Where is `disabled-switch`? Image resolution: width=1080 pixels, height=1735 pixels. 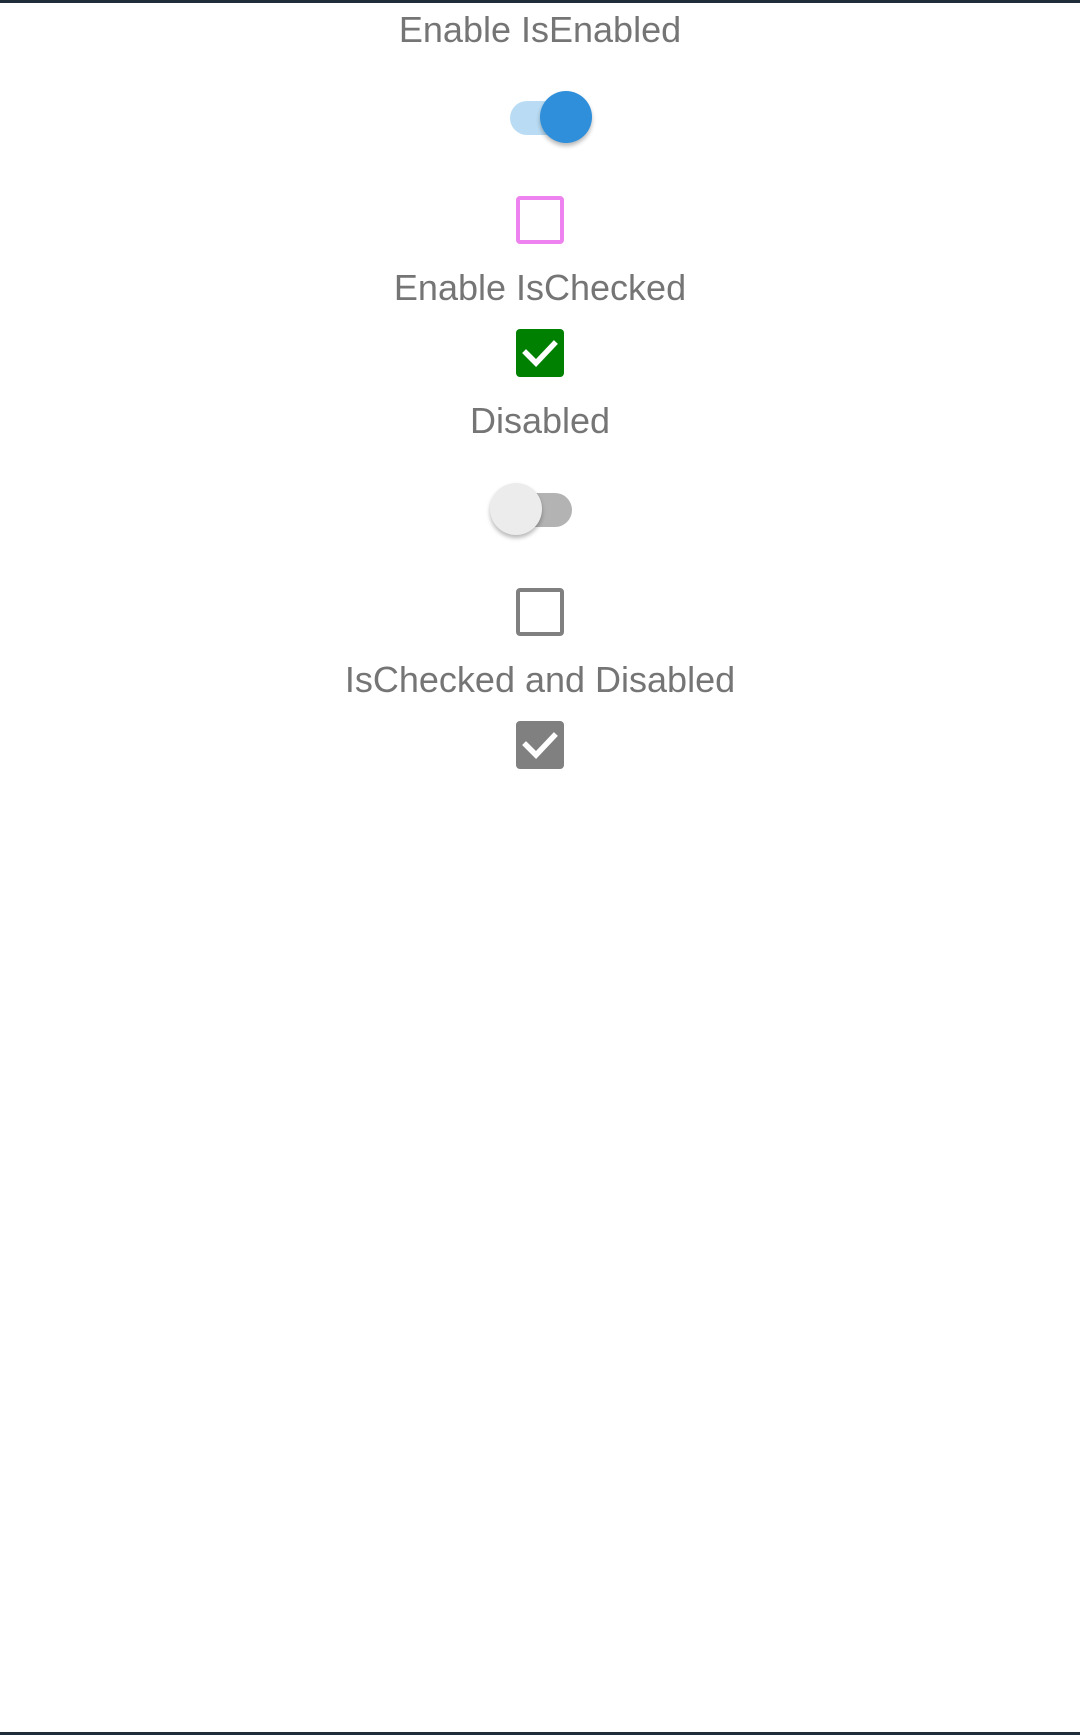
disabled-switch is located at coordinates (540, 507).